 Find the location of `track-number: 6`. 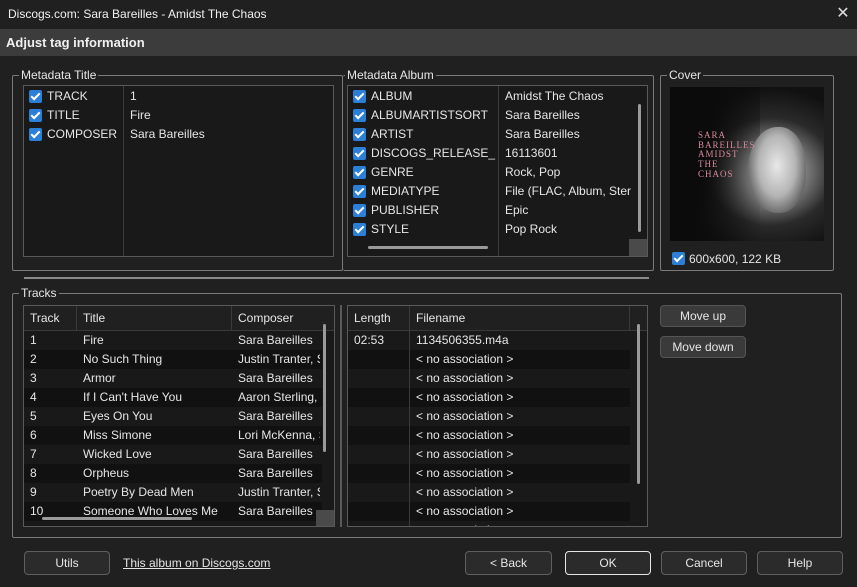

track-number: 6 is located at coordinates (33, 435).